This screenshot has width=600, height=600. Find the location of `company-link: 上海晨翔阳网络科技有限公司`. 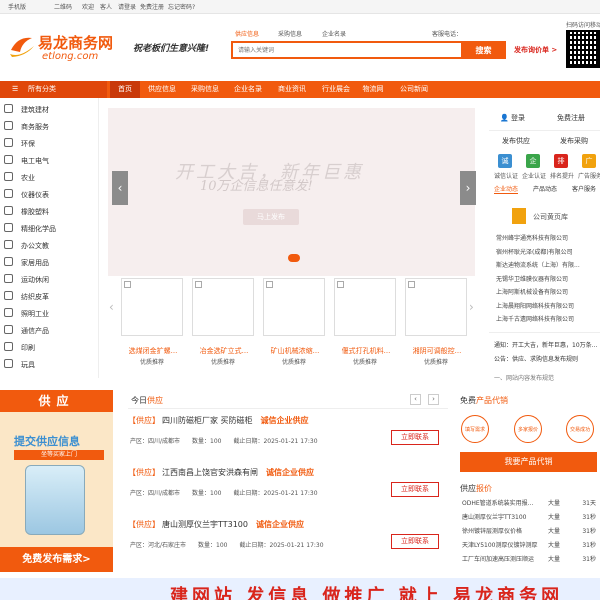

company-link: 上海晨翔阳网络科技有限公司 is located at coordinates (548, 305).